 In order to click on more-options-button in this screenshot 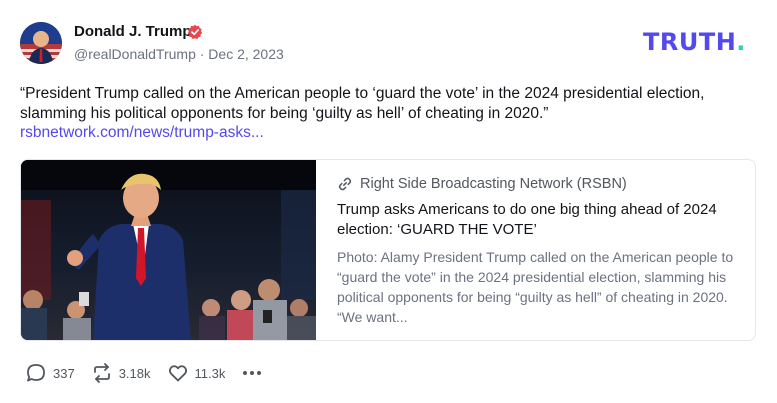, I will do `click(252, 373)`.